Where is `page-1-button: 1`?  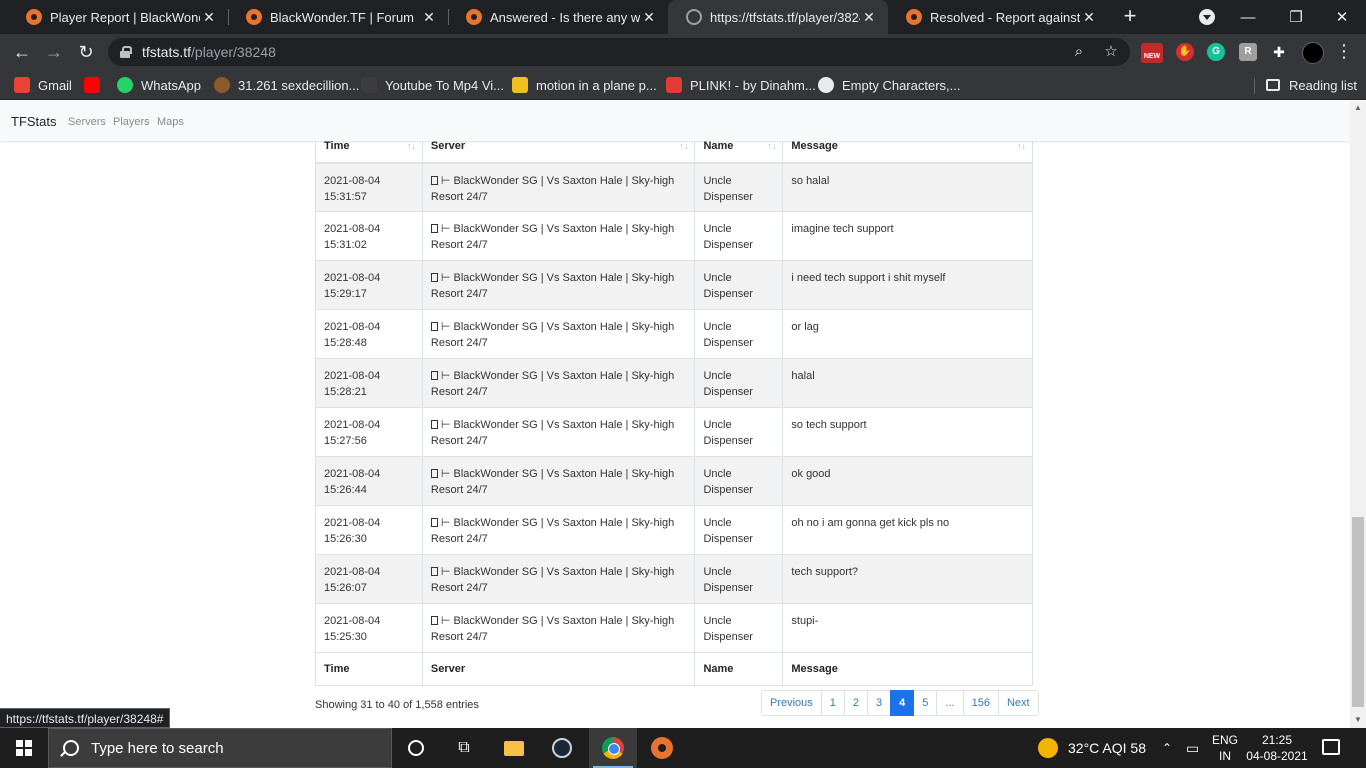 page-1-button: 1 is located at coordinates (832, 703).